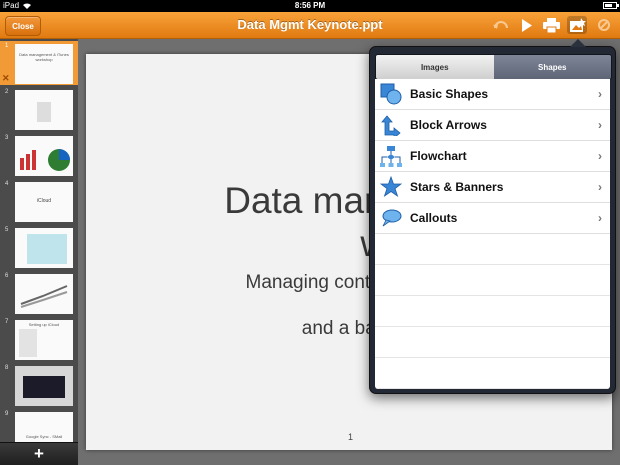  What do you see at coordinates (39, 339) in the screenshot?
I see `slide-thumbnail: 7 Setting up iCloud` at bounding box center [39, 339].